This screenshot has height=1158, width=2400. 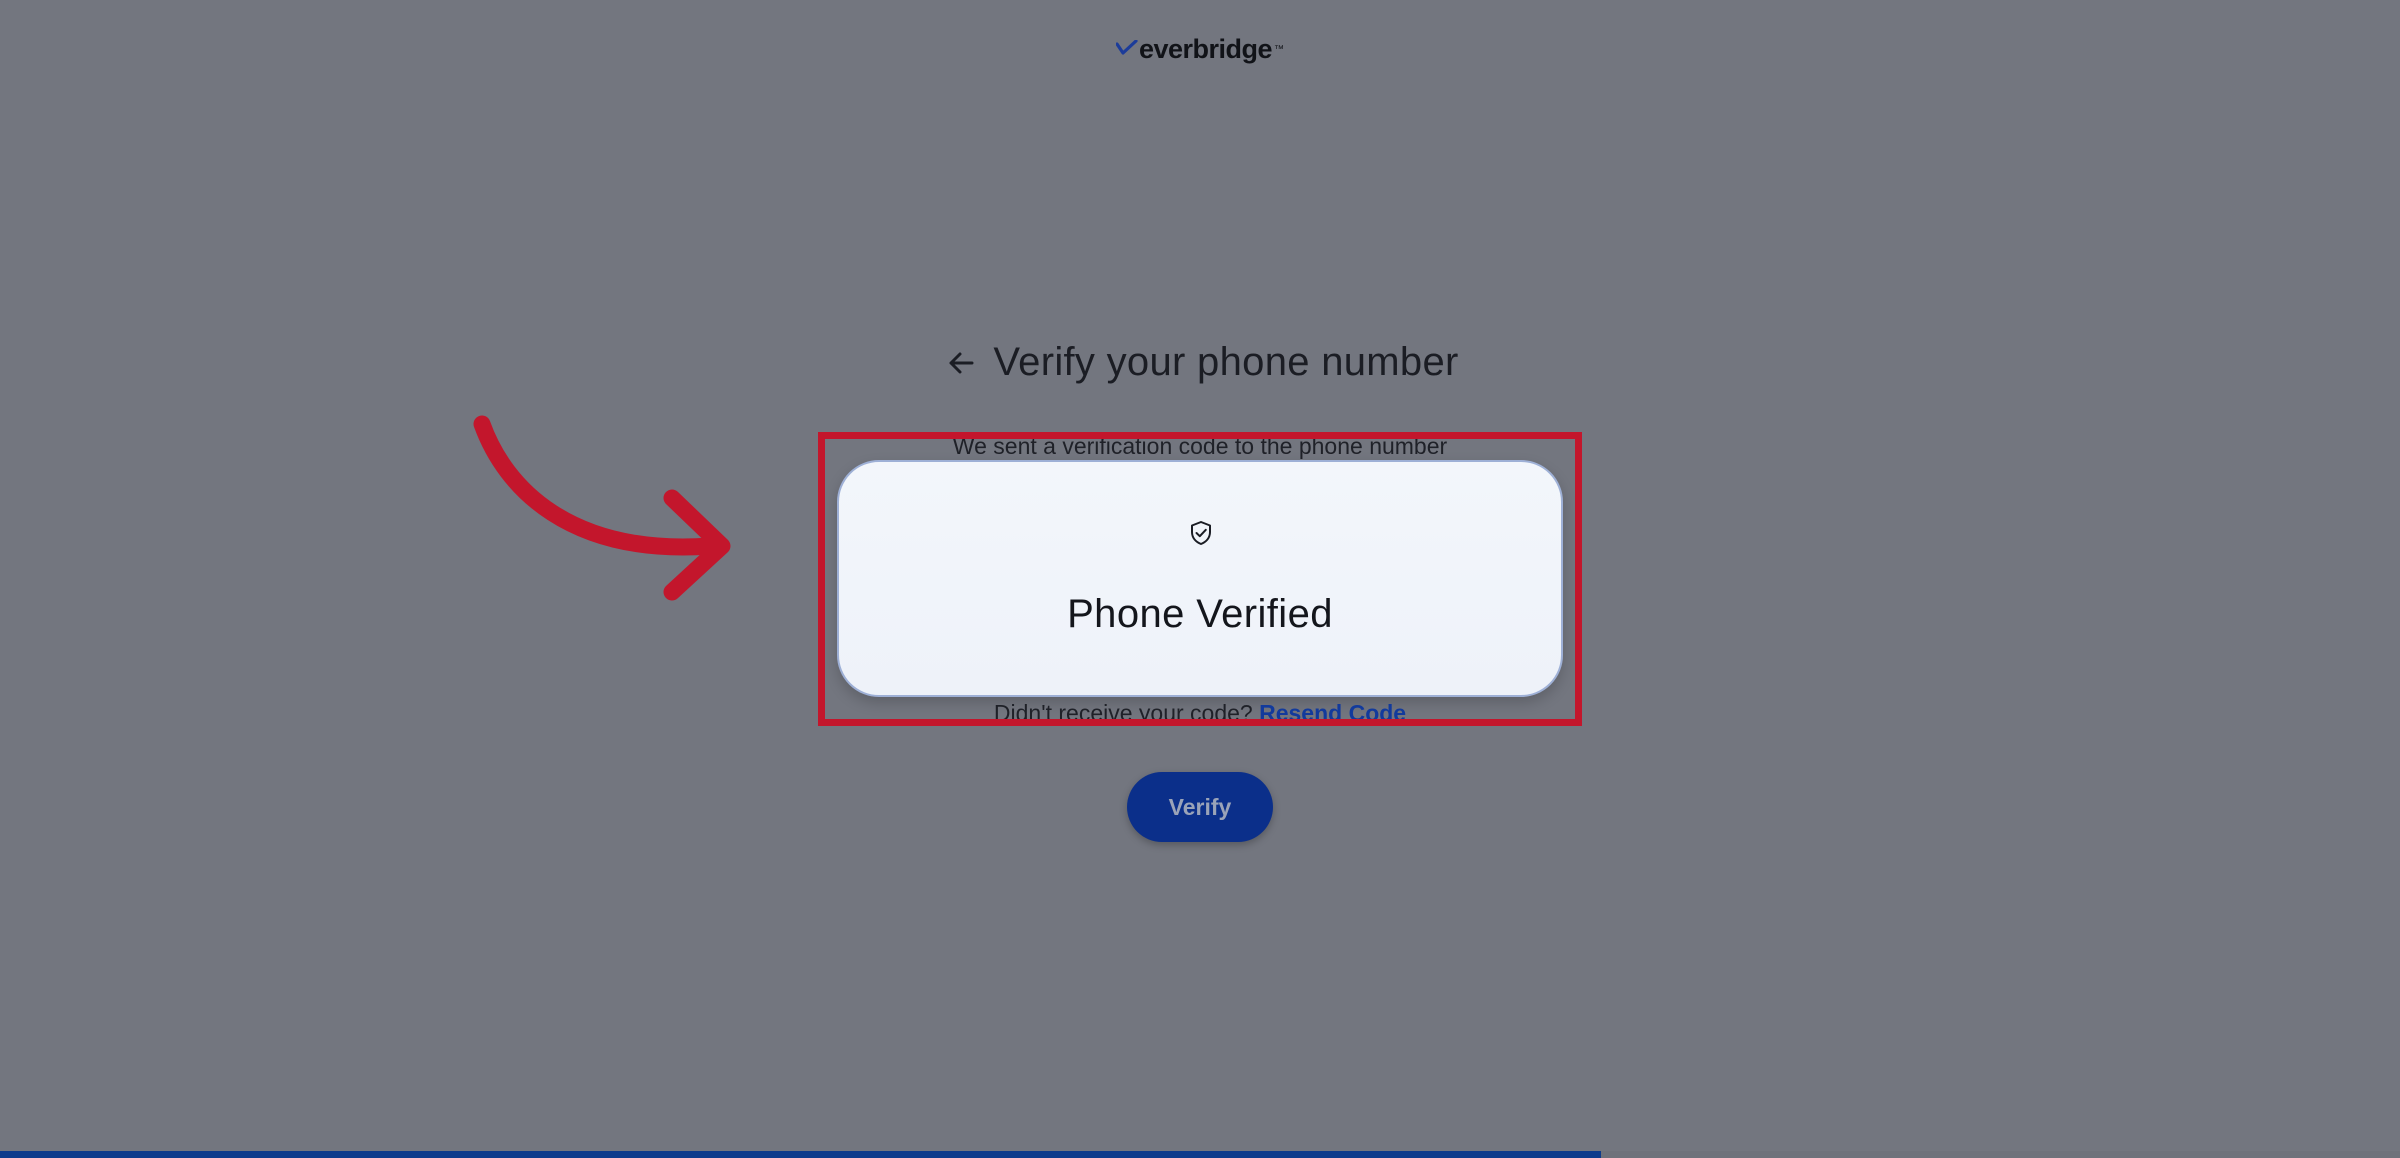 What do you see at coordinates (1200, 579) in the screenshot?
I see `highlight-box` at bounding box center [1200, 579].